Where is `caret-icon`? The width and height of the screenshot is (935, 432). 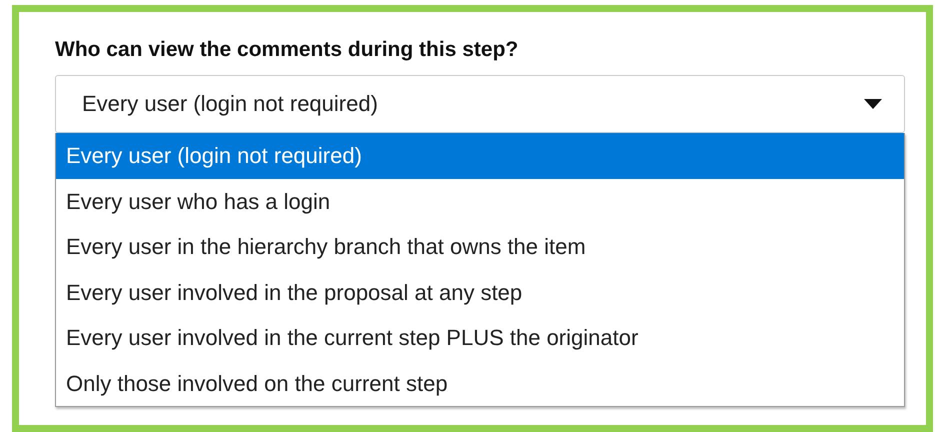
caret-icon is located at coordinates (873, 104).